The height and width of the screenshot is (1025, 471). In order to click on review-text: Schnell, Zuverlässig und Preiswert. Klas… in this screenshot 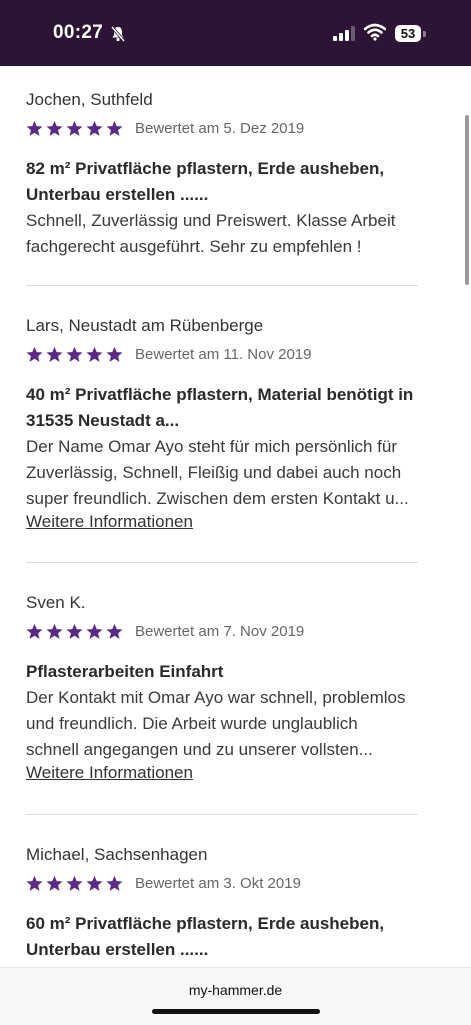, I will do `click(233, 234)`.